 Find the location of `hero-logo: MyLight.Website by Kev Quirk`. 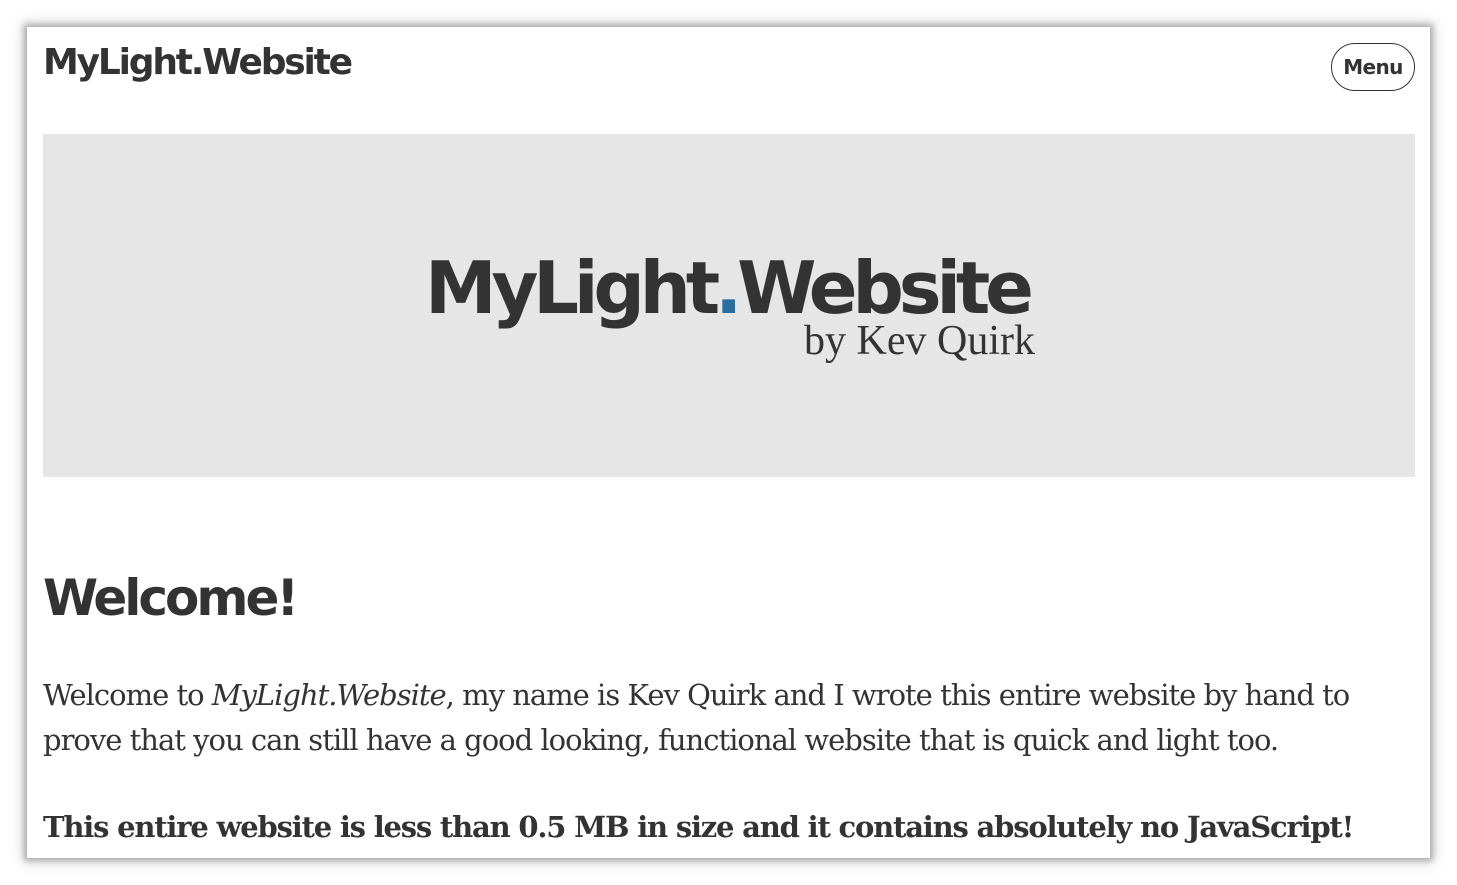

hero-logo: MyLight.Website by Kev Quirk is located at coordinates (730, 305).